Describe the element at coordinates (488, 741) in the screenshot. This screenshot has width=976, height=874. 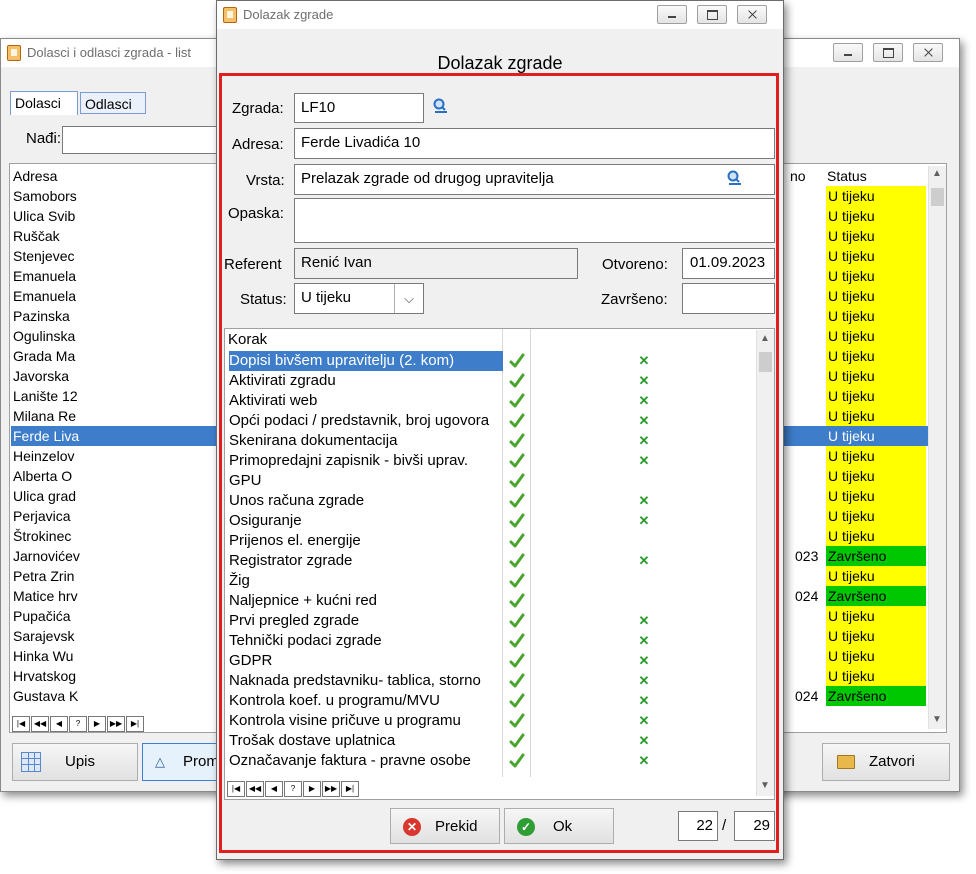
I see `list-item: Trošak dostave uplatnica ✕` at that location.